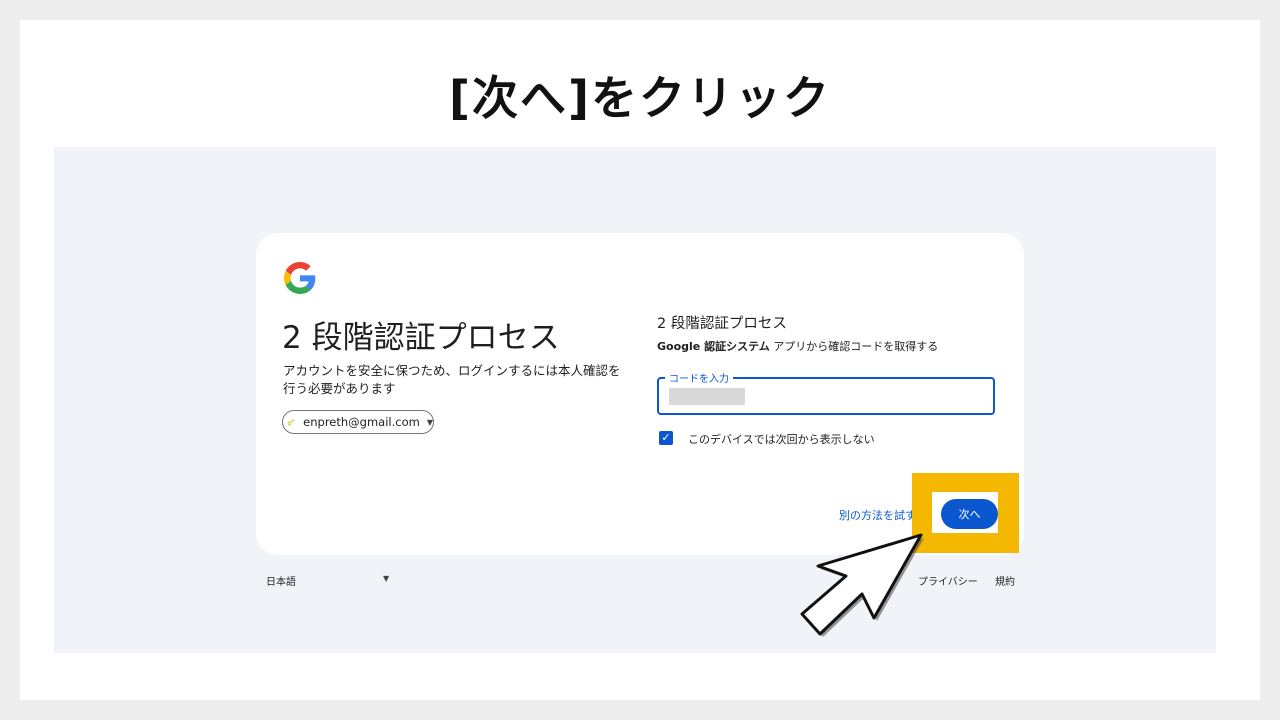 The width and height of the screenshot is (1280, 720). I want to click on slide-title: [次へ]をクリック, so click(640, 98).